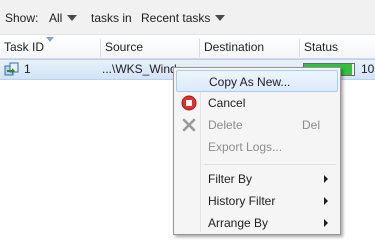  Describe the element at coordinates (310, 125) in the screenshot. I see `delete-shortcut: Del` at that location.